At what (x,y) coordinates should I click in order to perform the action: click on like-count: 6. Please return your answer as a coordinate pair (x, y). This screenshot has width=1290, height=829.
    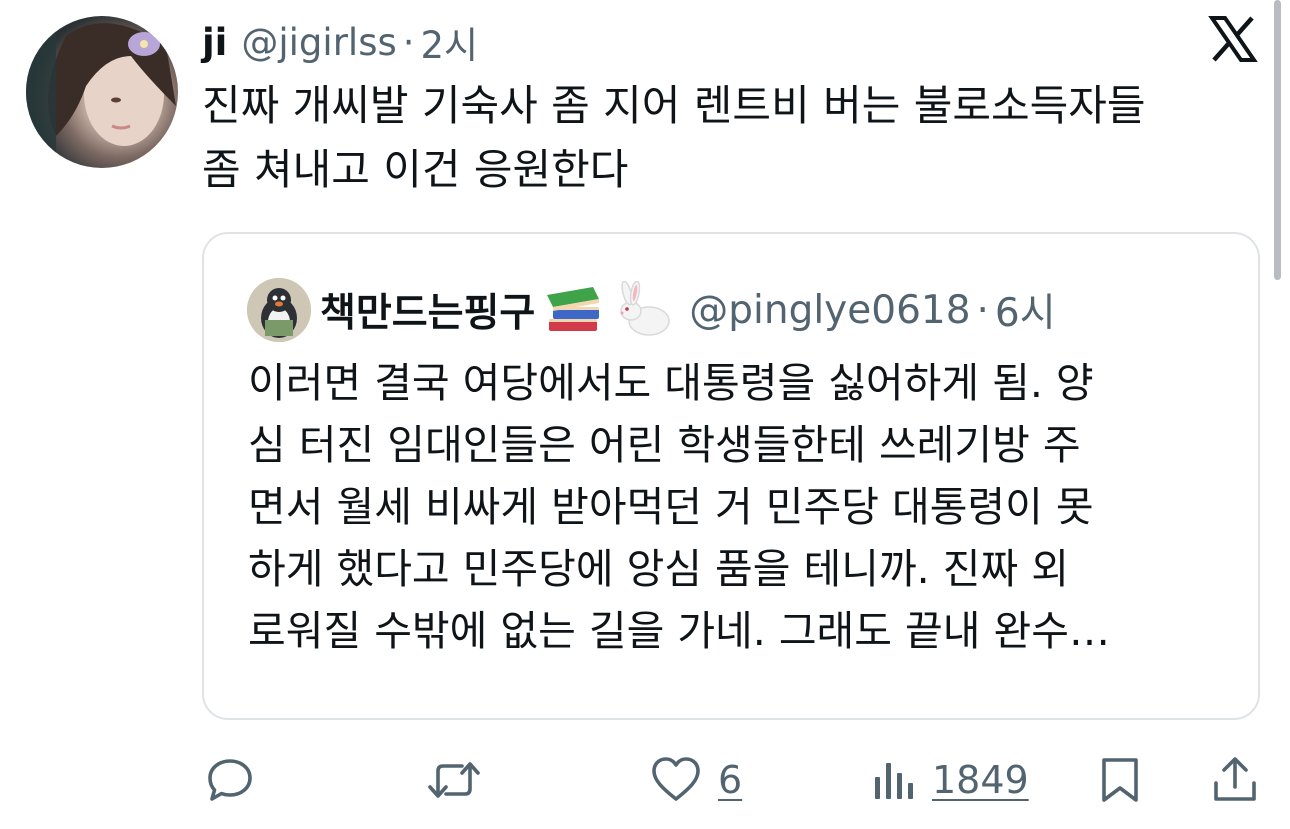
    Looking at the image, I should click on (730, 780).